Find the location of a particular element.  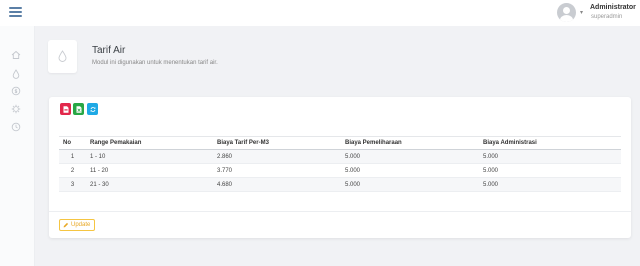

col-header-pemeliharaan: Biaya Pemeliharaan is located at coordinates (410, 143).